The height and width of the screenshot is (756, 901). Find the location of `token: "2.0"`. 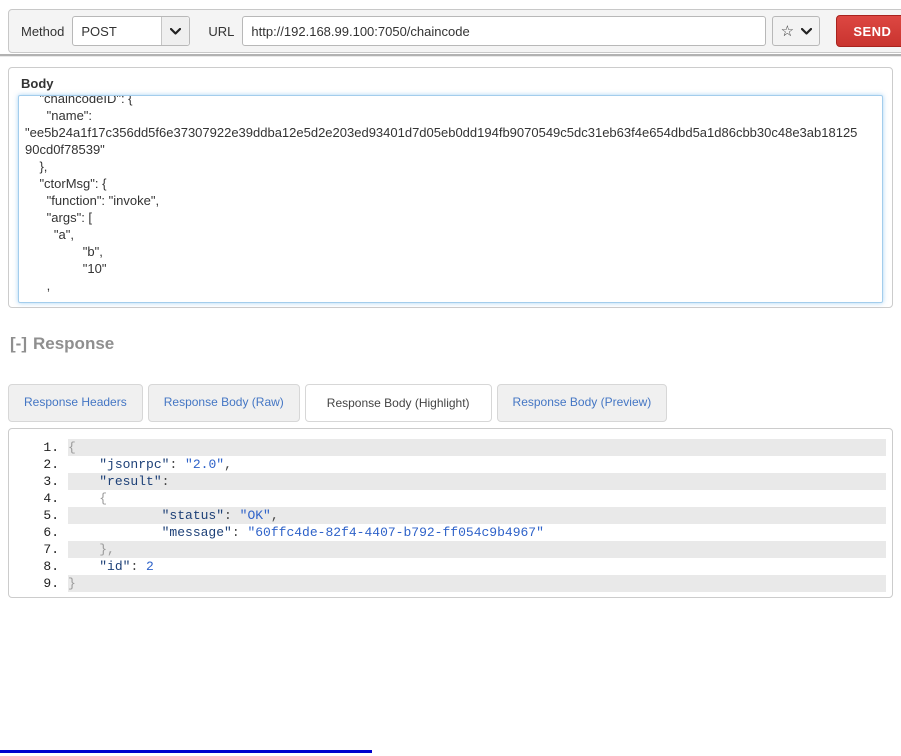

token: "2.0" is located at coordinates (205, 464).